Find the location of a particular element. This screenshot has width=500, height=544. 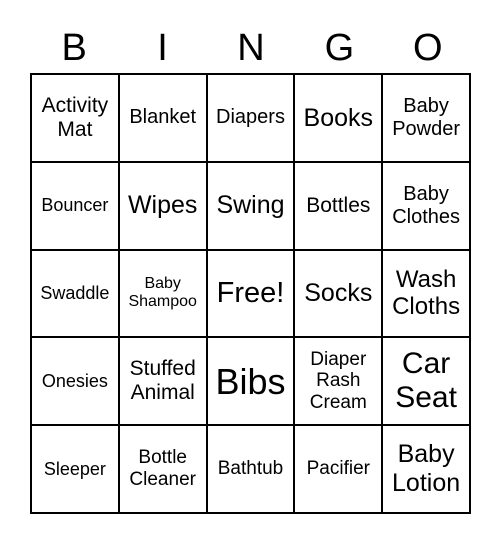

bingo-cell: Stuffed Animal is located at coordinates (162, 381).